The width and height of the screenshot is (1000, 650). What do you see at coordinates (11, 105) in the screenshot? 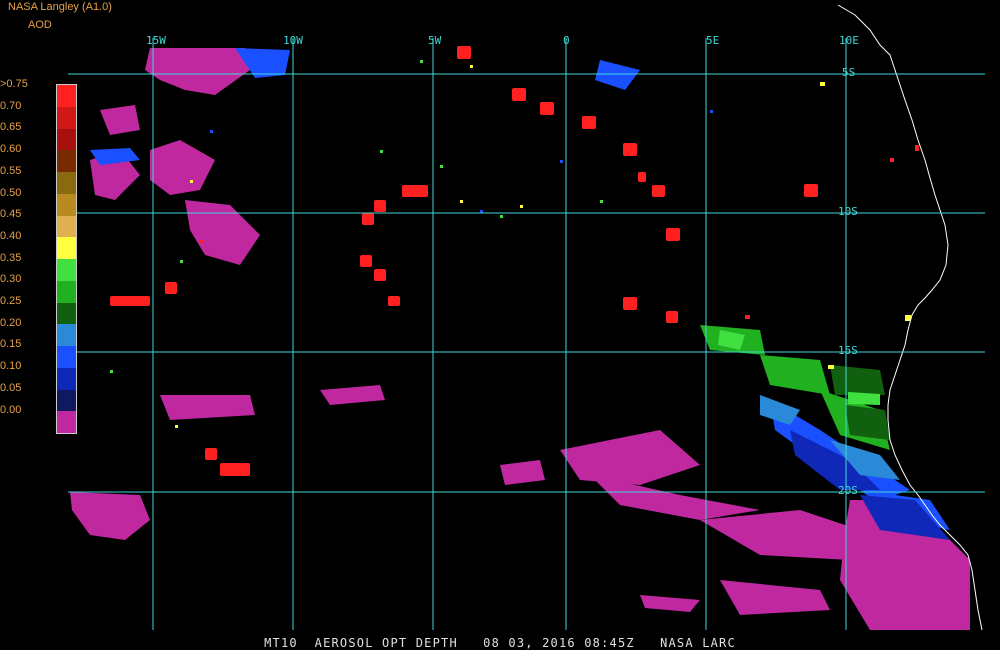
I see `colorbar-label: 0.70` at bounding box center [11, 105].